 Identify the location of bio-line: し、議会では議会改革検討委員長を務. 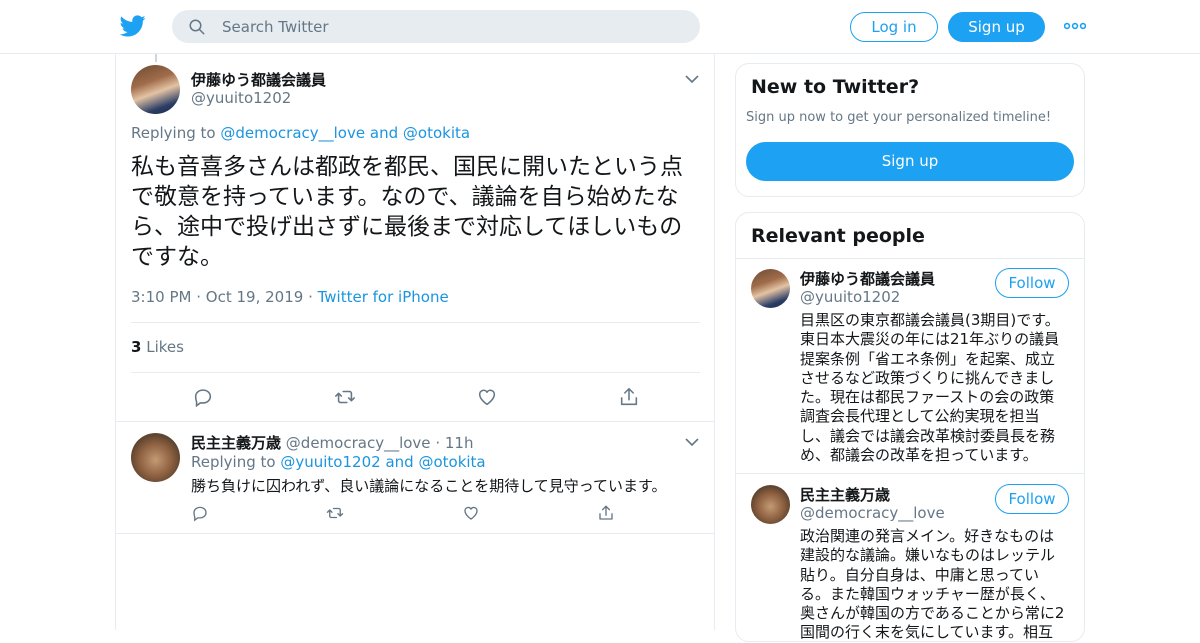
(928, 435).